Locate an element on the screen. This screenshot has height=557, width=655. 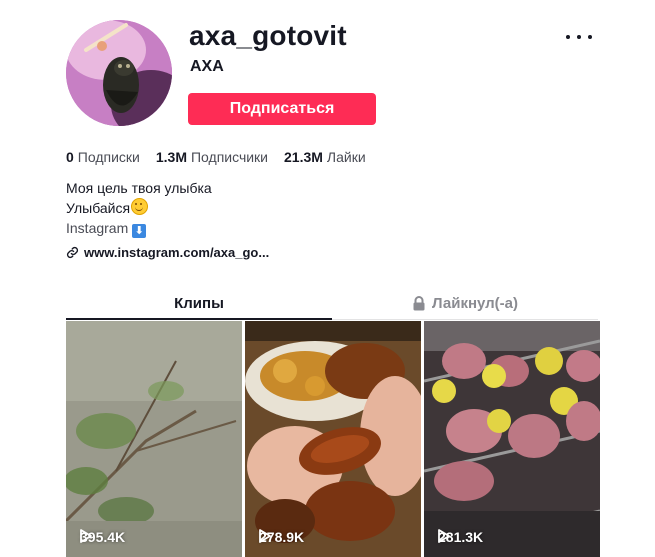
avatar is located at coordinates (119, 73).